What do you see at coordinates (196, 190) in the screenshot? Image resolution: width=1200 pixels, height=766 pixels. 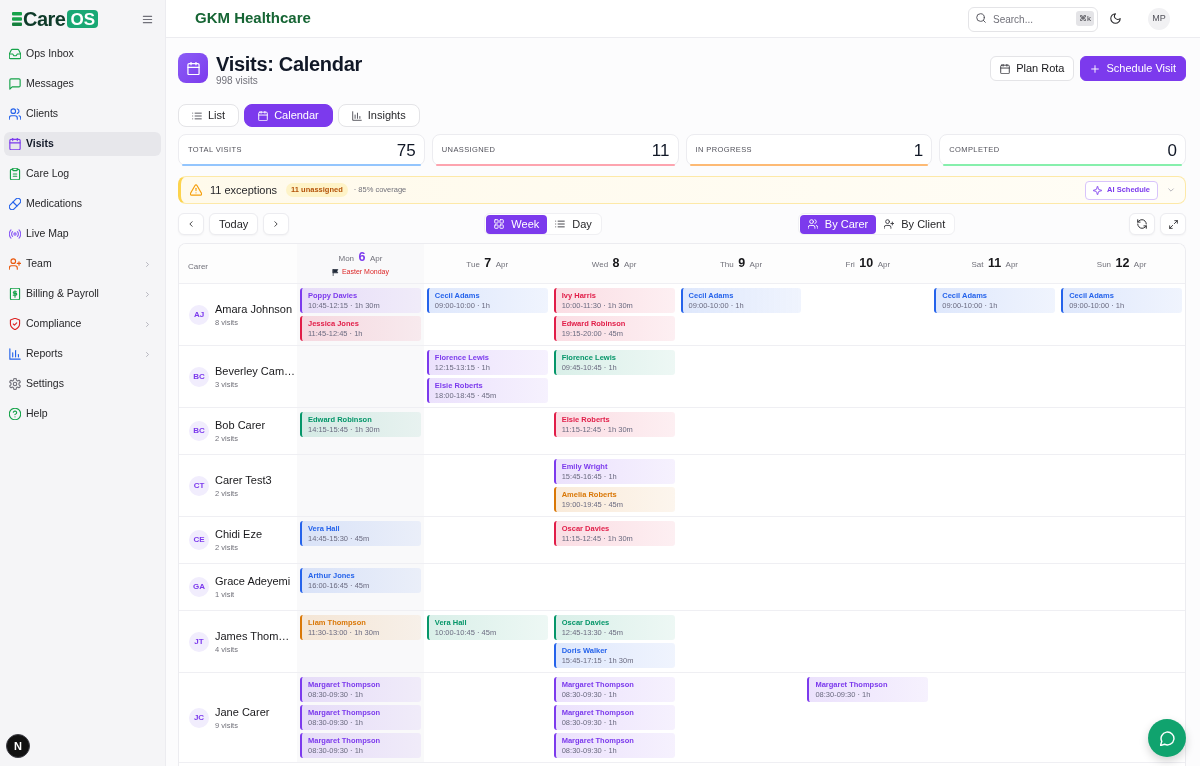 I see `warning-icon` at bounding box center [196, 190].